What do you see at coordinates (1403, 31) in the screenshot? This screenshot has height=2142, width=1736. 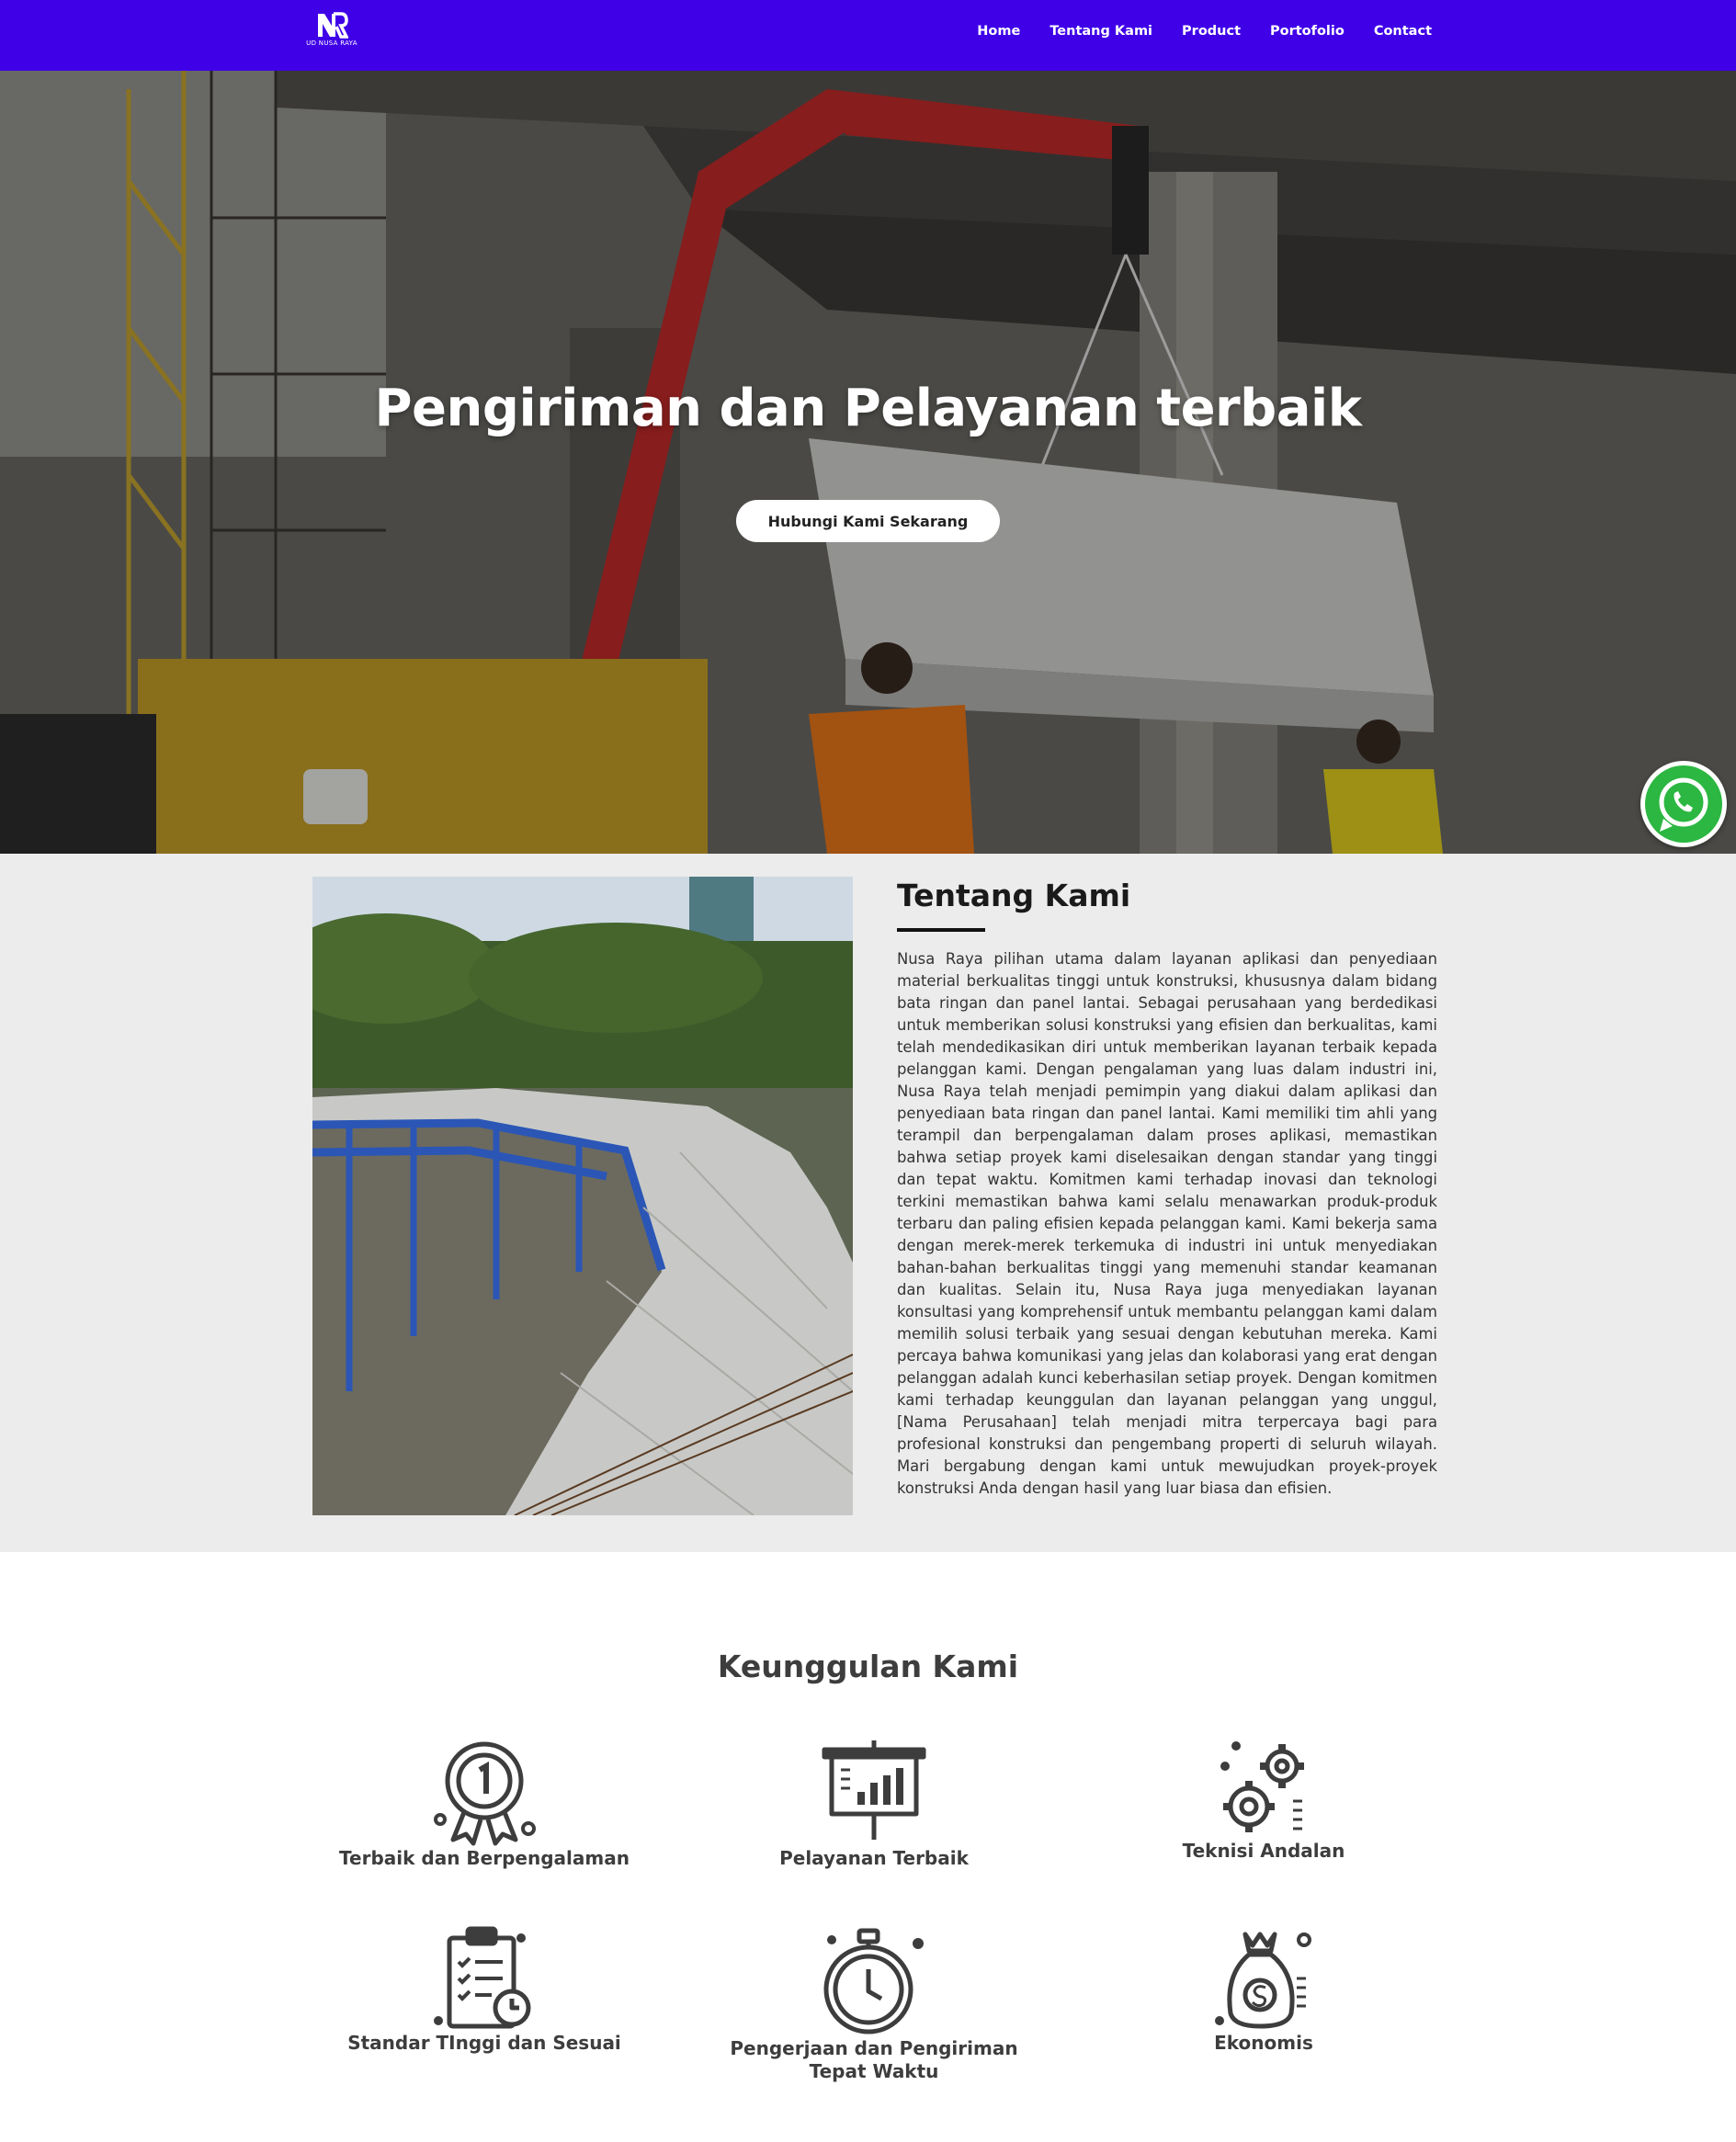 I see `nav-item-contact: Contact` at bounding box center [1403, 31].